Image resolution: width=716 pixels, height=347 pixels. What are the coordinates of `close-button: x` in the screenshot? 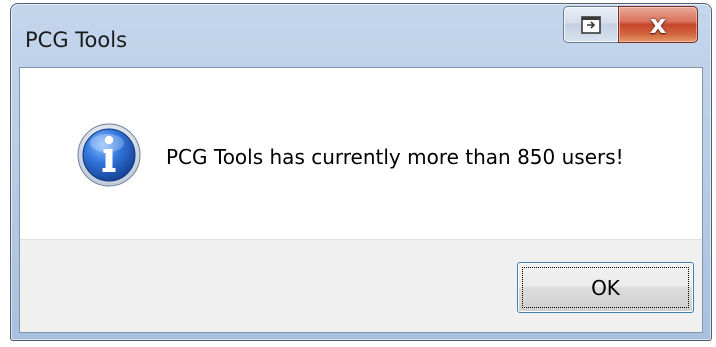 It's located at (658, 24).